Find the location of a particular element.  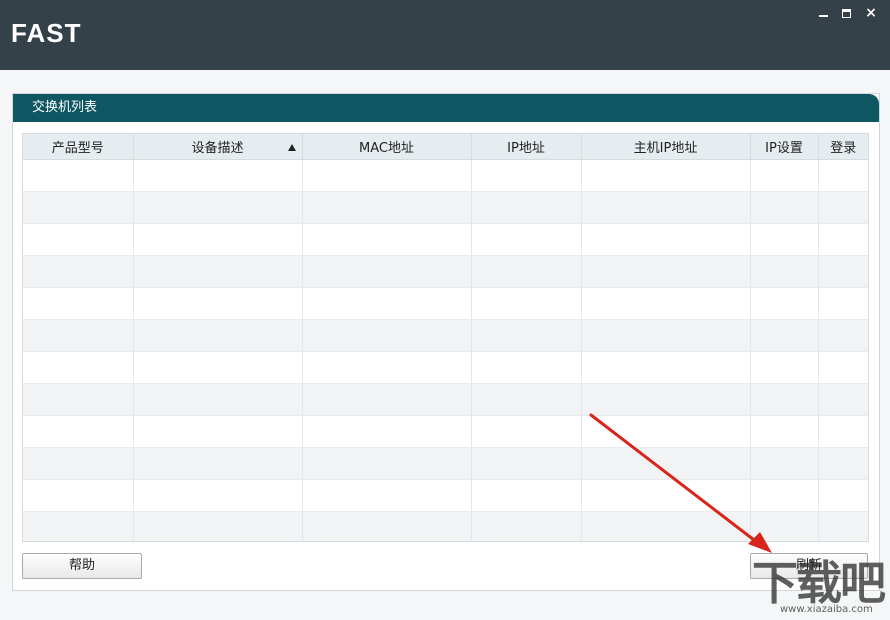

fast-logo: FAST is located at coordinates (46, 33).